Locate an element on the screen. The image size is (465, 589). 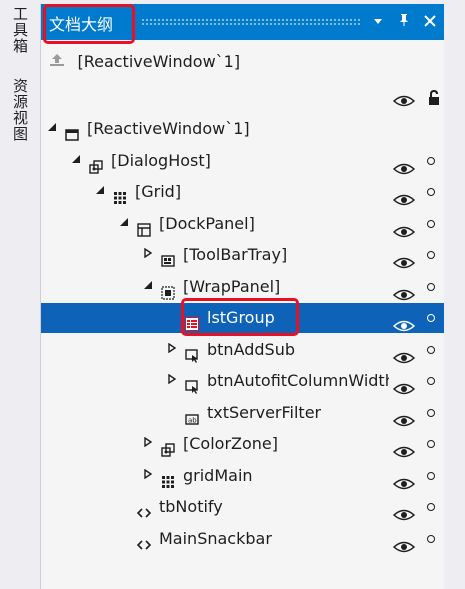
tree-row: btnAutofitColumnWidth is located at coordinates (243, 381).